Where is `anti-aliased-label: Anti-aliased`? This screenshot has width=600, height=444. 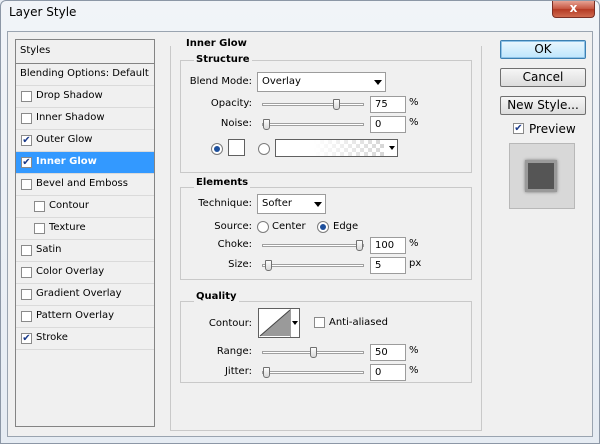
anti-aliased-label: Anti-aliased is located at coordinates (359, 322).